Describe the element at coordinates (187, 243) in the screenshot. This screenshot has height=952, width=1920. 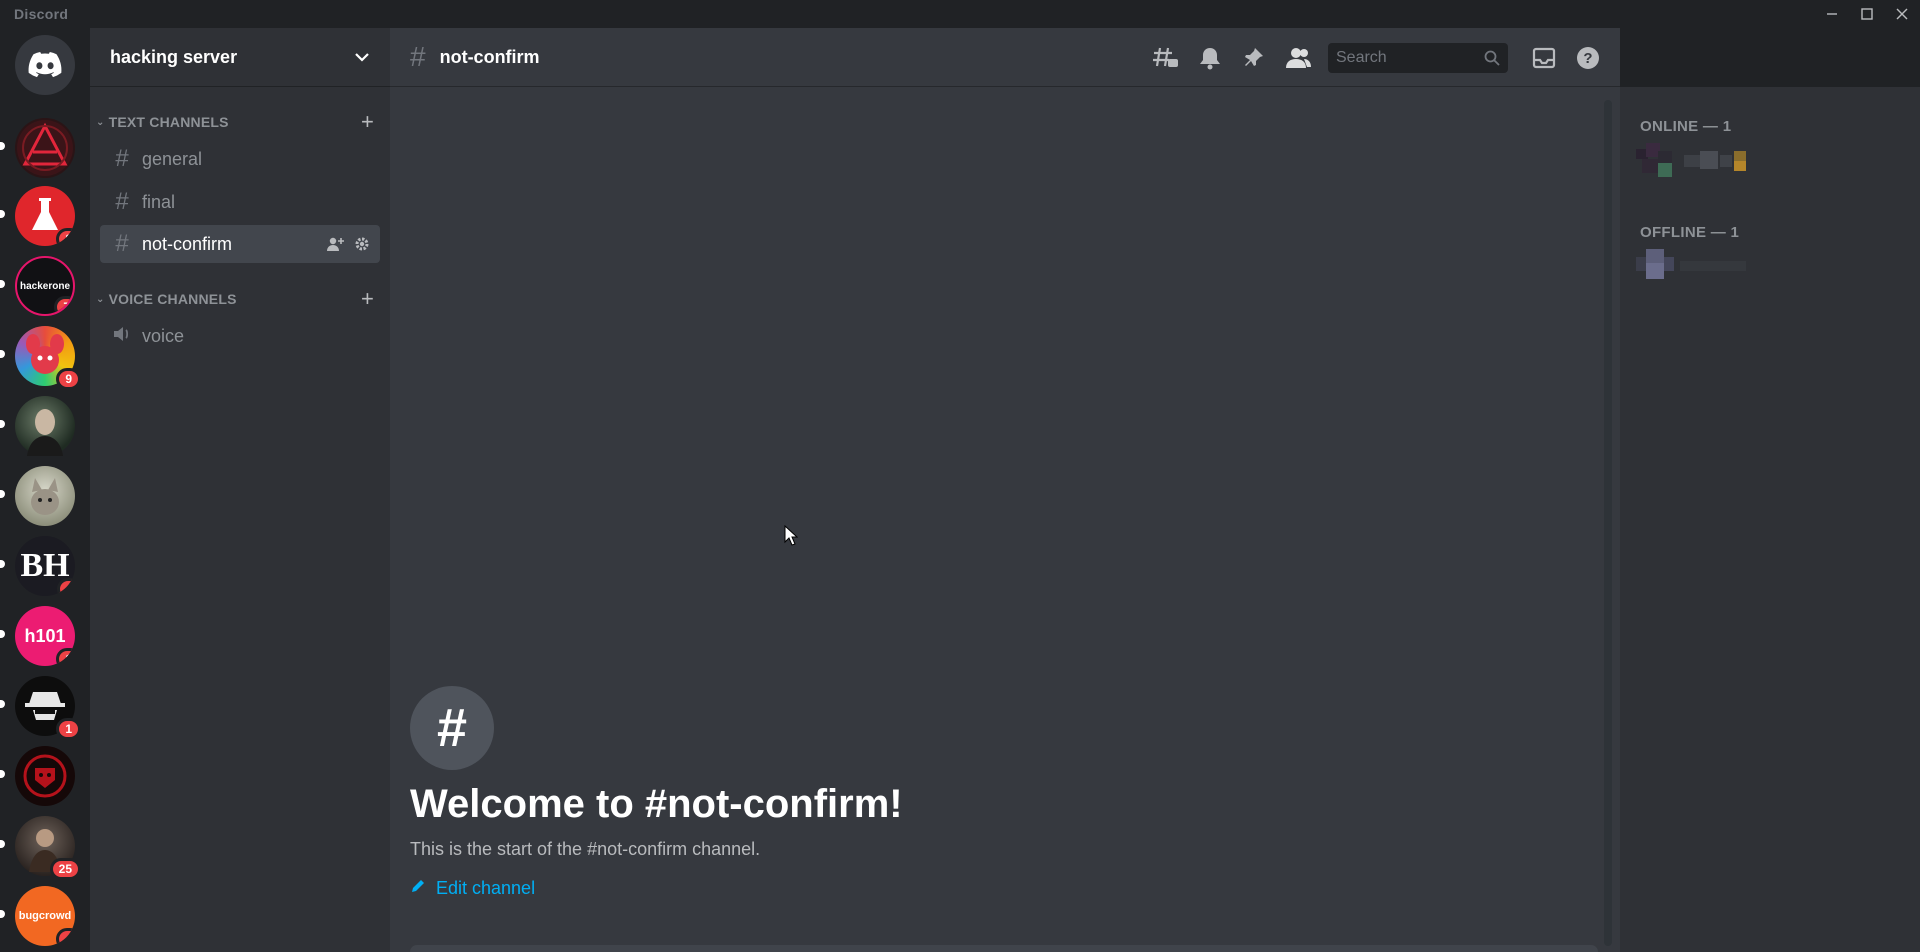
I see `channel-label: not-confirm` at that location.